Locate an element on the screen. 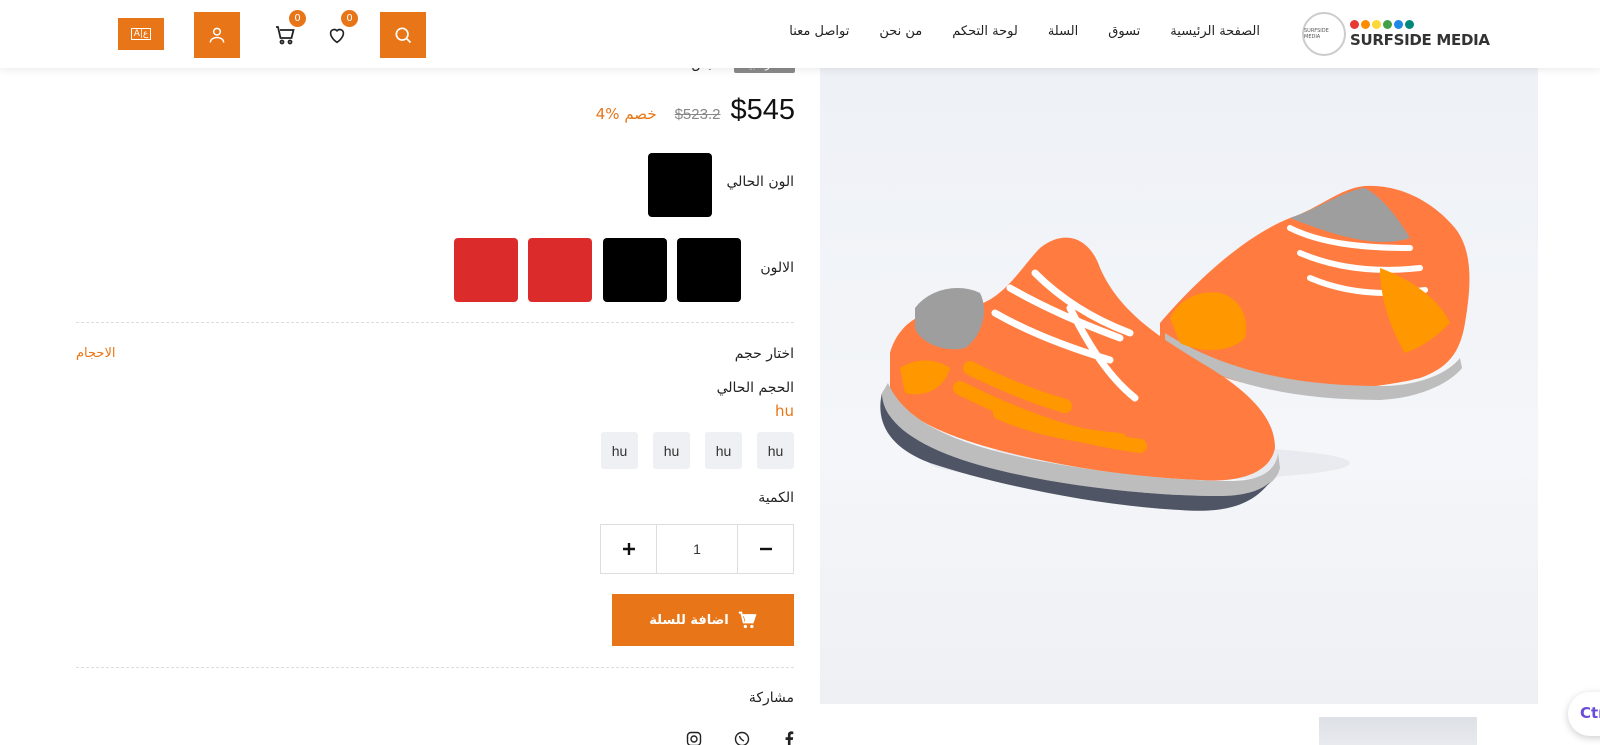  logo-wordmark: SURFSIDE MEDIA is located at coordinates (1420, 34).